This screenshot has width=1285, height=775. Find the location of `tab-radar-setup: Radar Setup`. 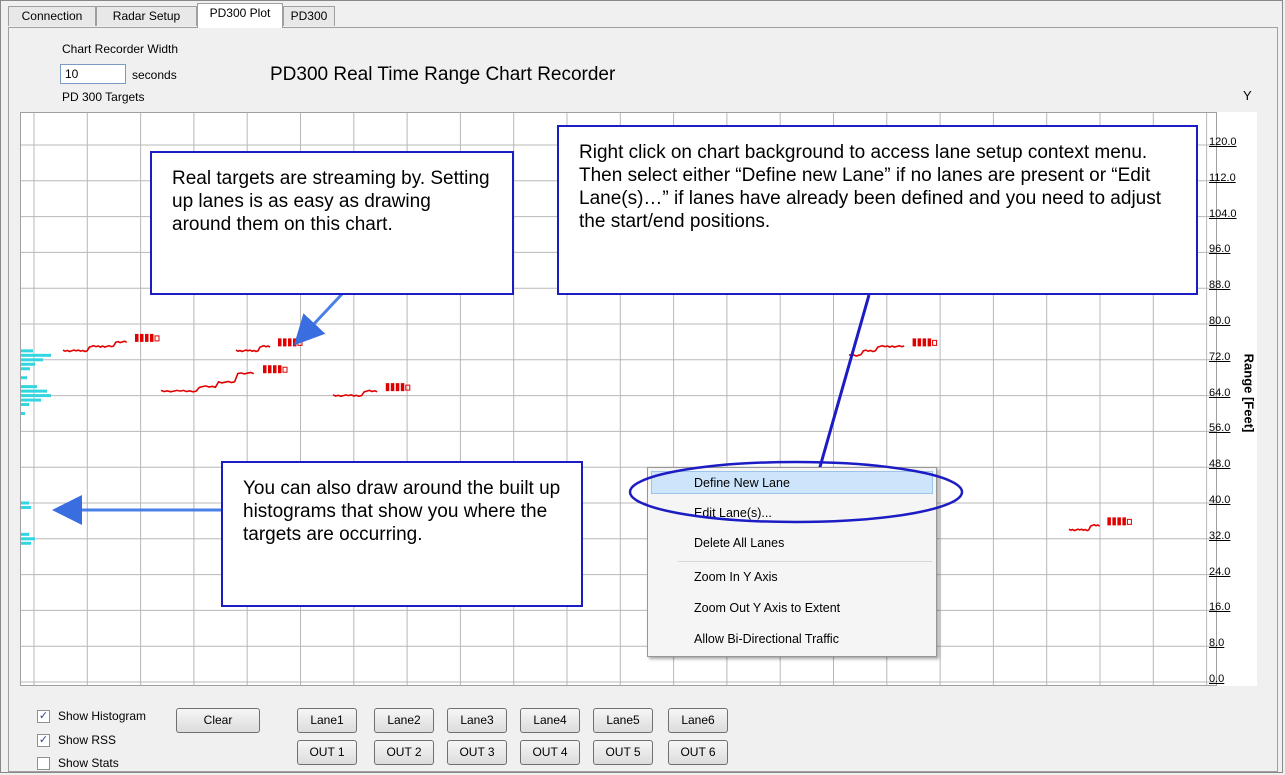

tab-radar-setup: Radar Setup is located at coordinates (146, 16).